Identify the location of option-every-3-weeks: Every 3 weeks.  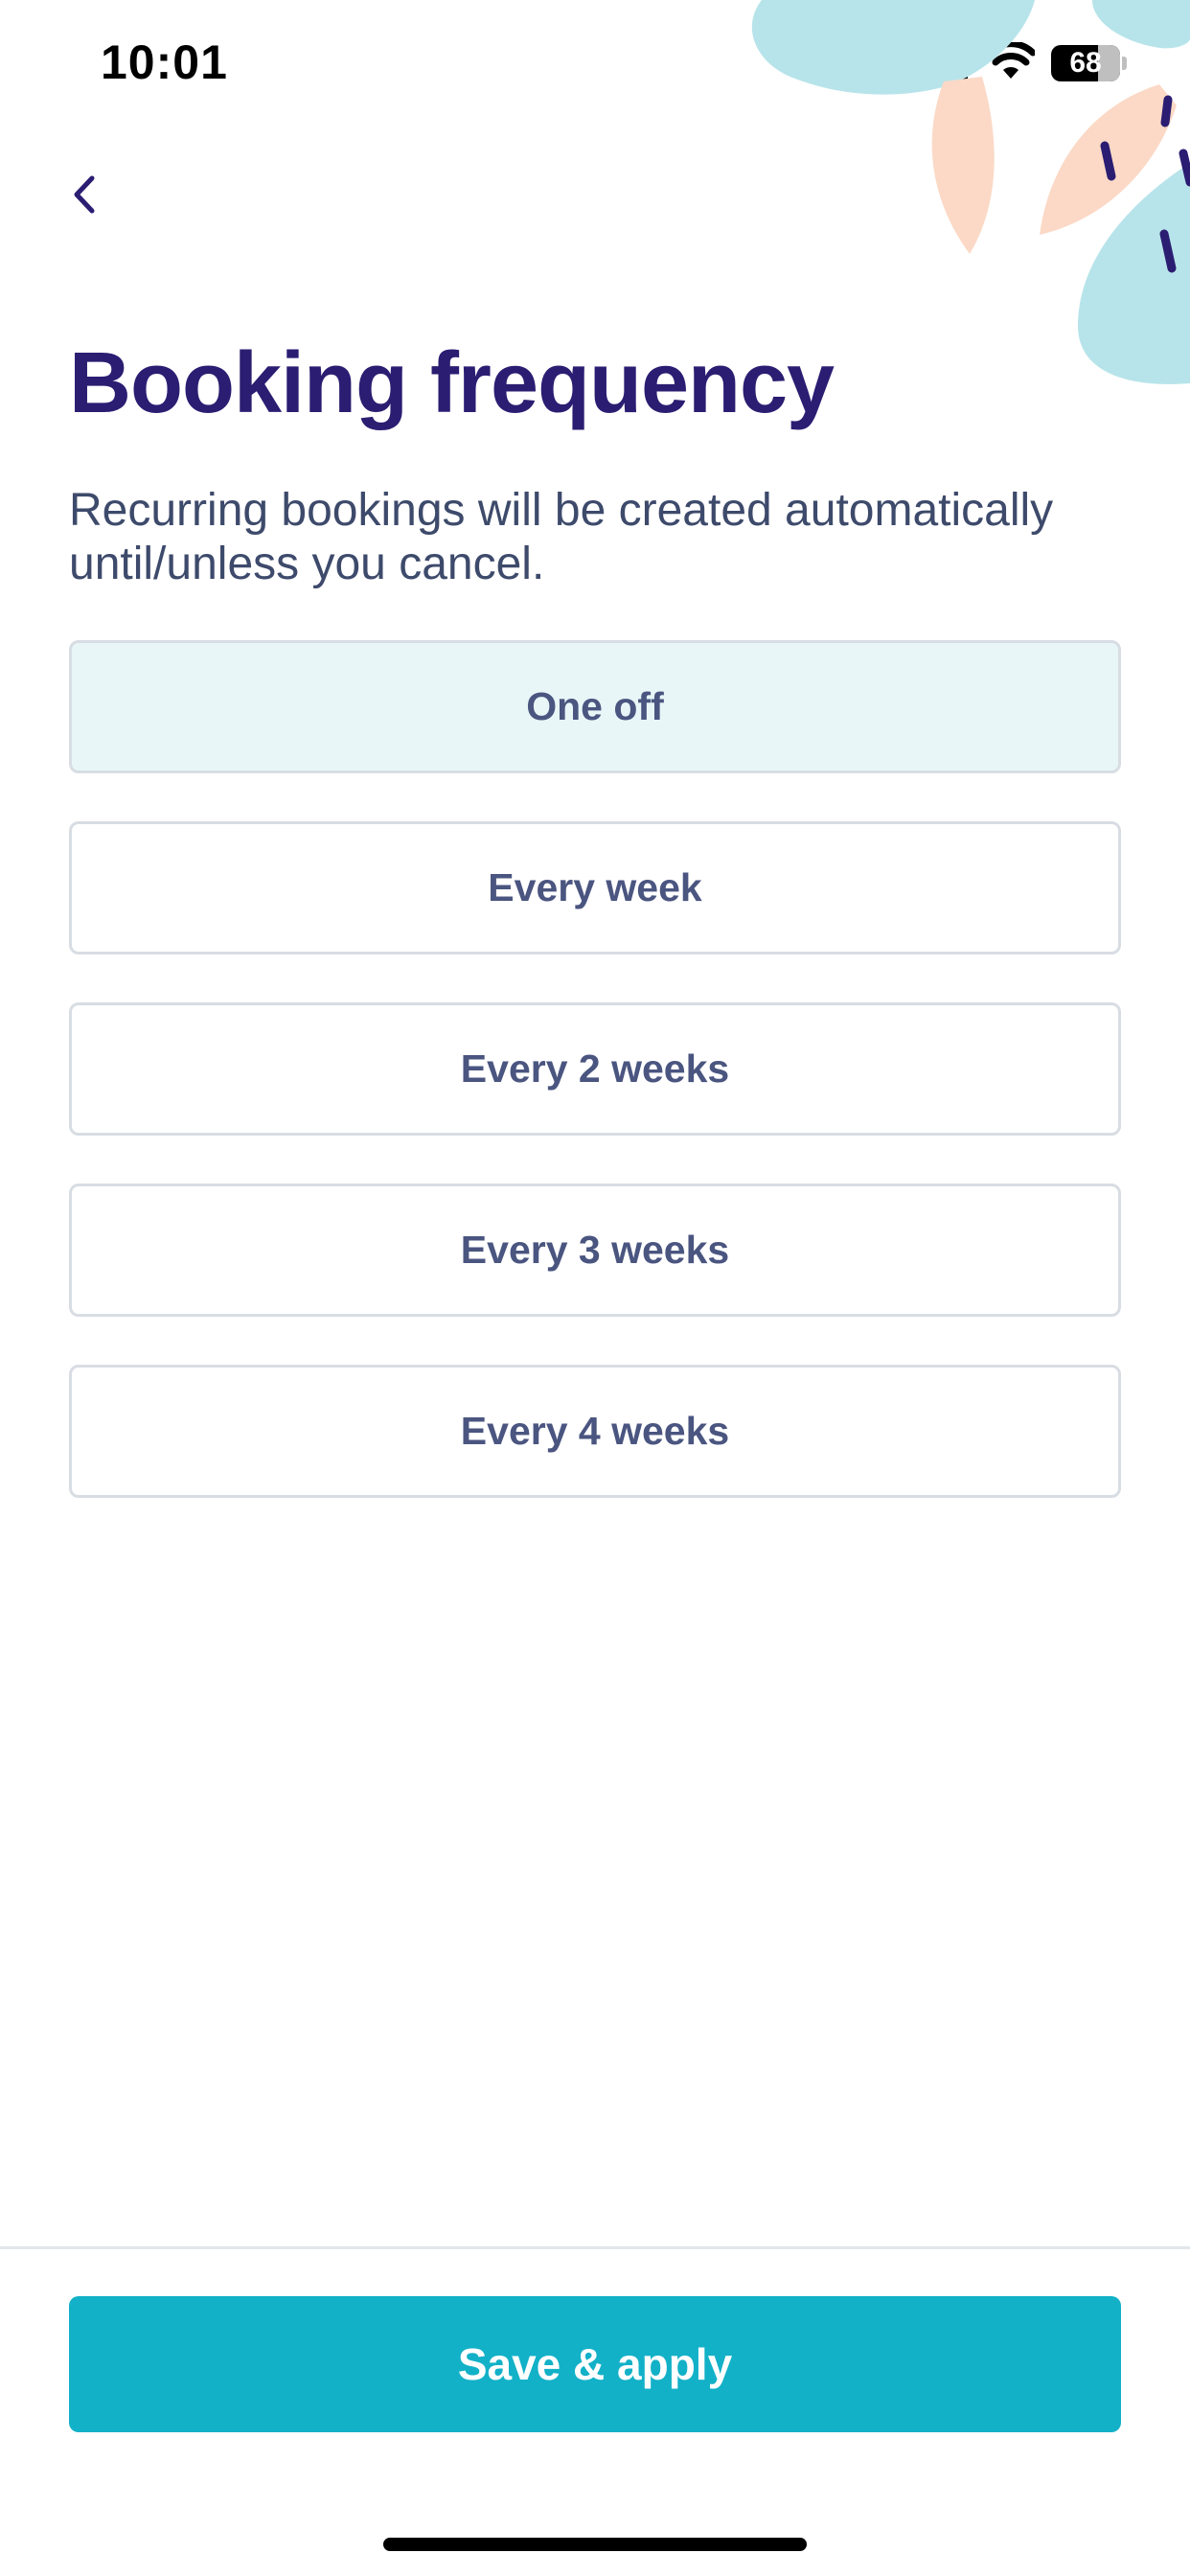
(595, 1250).